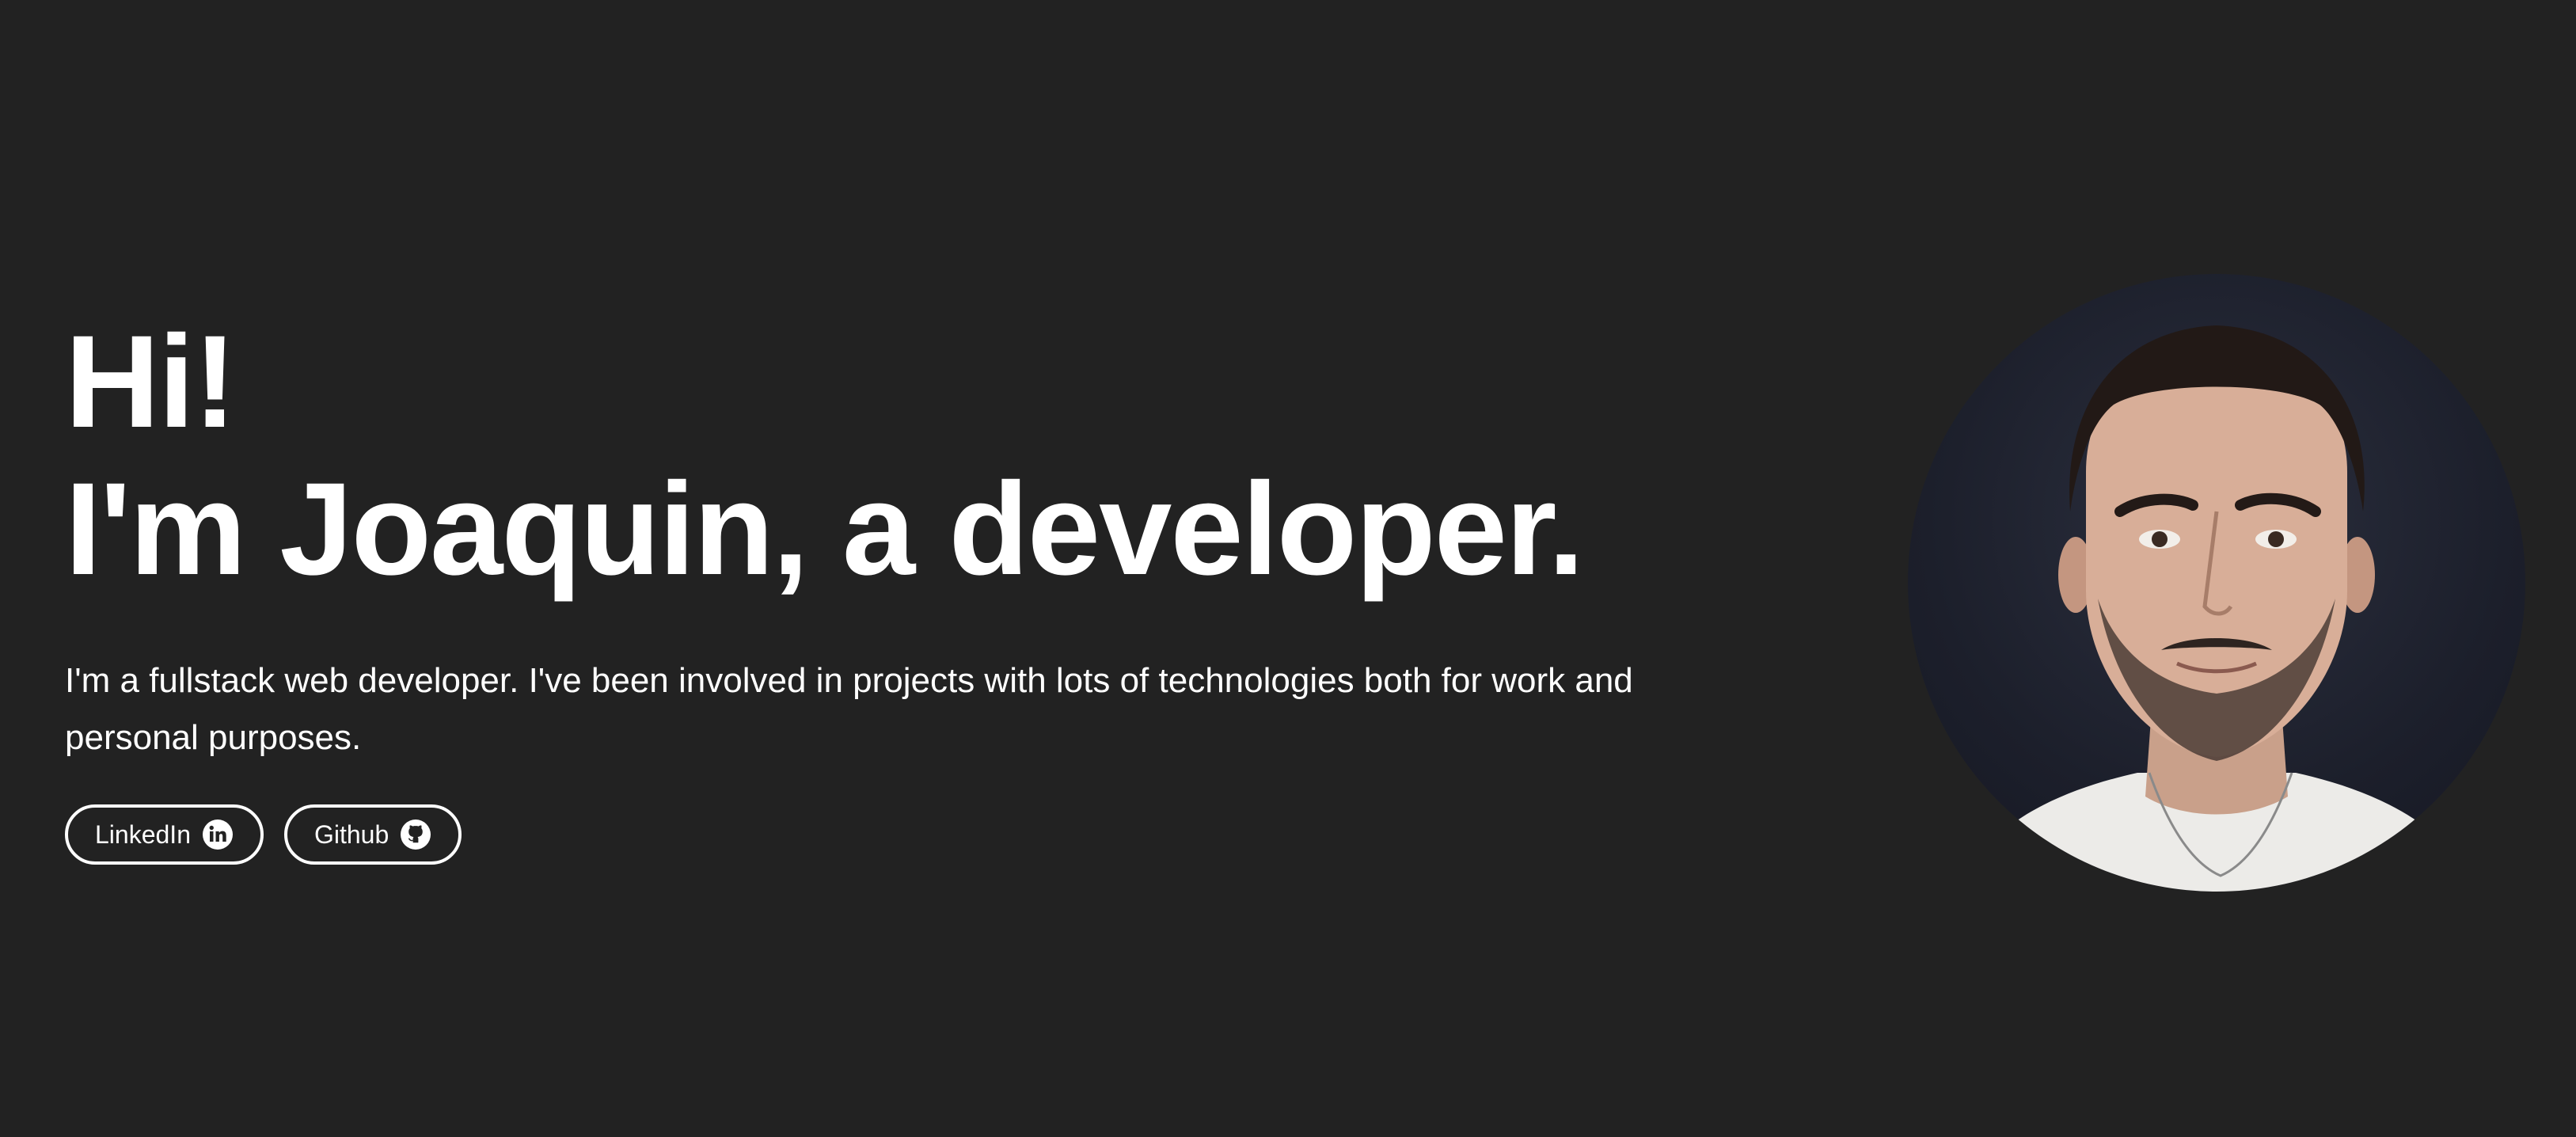  Describe the element at coordinates (351, 834) in the screenshot. I see `github-label: Github` at that location.